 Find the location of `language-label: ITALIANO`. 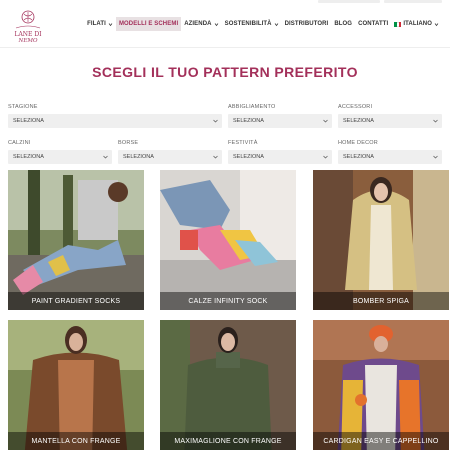

language-label: ITALIANO is located at coordinates (417, 24).